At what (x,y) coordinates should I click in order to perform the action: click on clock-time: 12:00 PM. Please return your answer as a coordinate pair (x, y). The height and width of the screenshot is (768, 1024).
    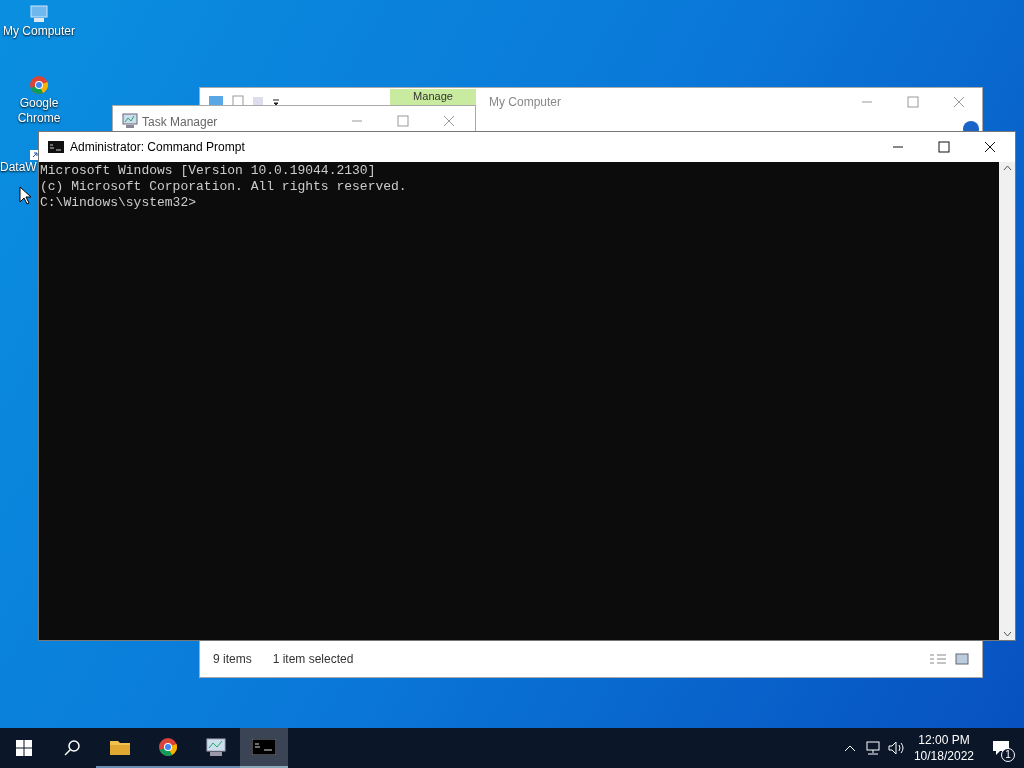
    Looking at the image, I should click on (944, 740).